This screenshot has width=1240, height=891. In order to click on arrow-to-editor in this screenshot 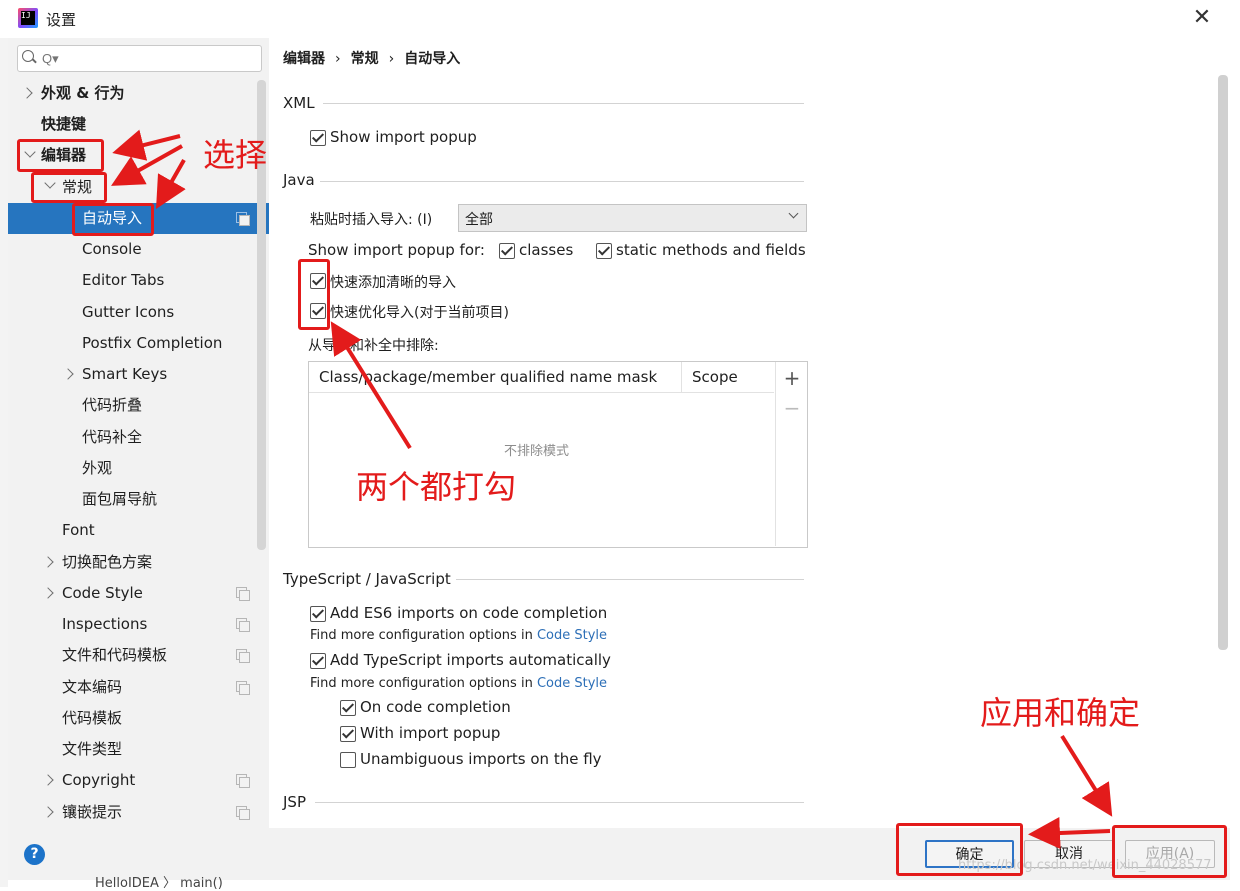, I will do `click(146, 145)`.